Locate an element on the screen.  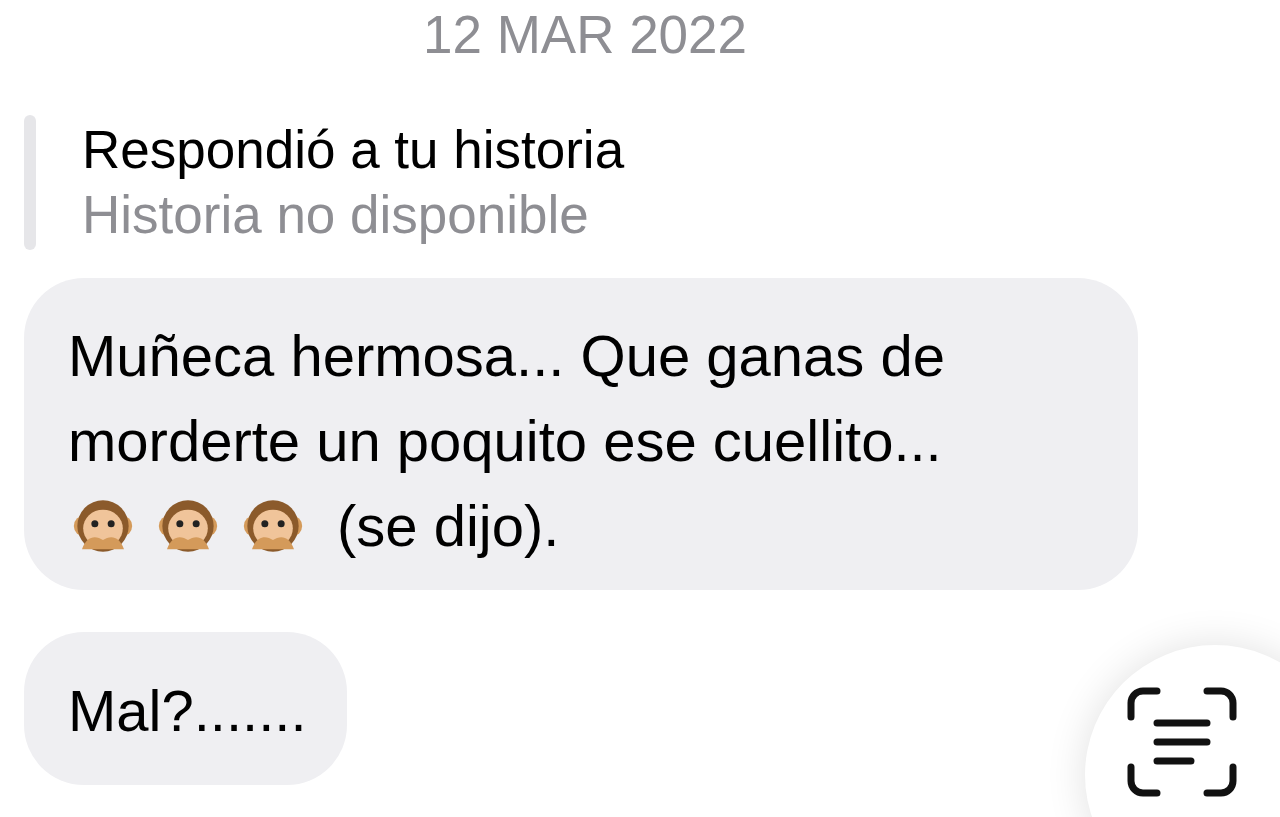
story-reply-label: Respondió a tu historia is located at coordinates (353, 150).